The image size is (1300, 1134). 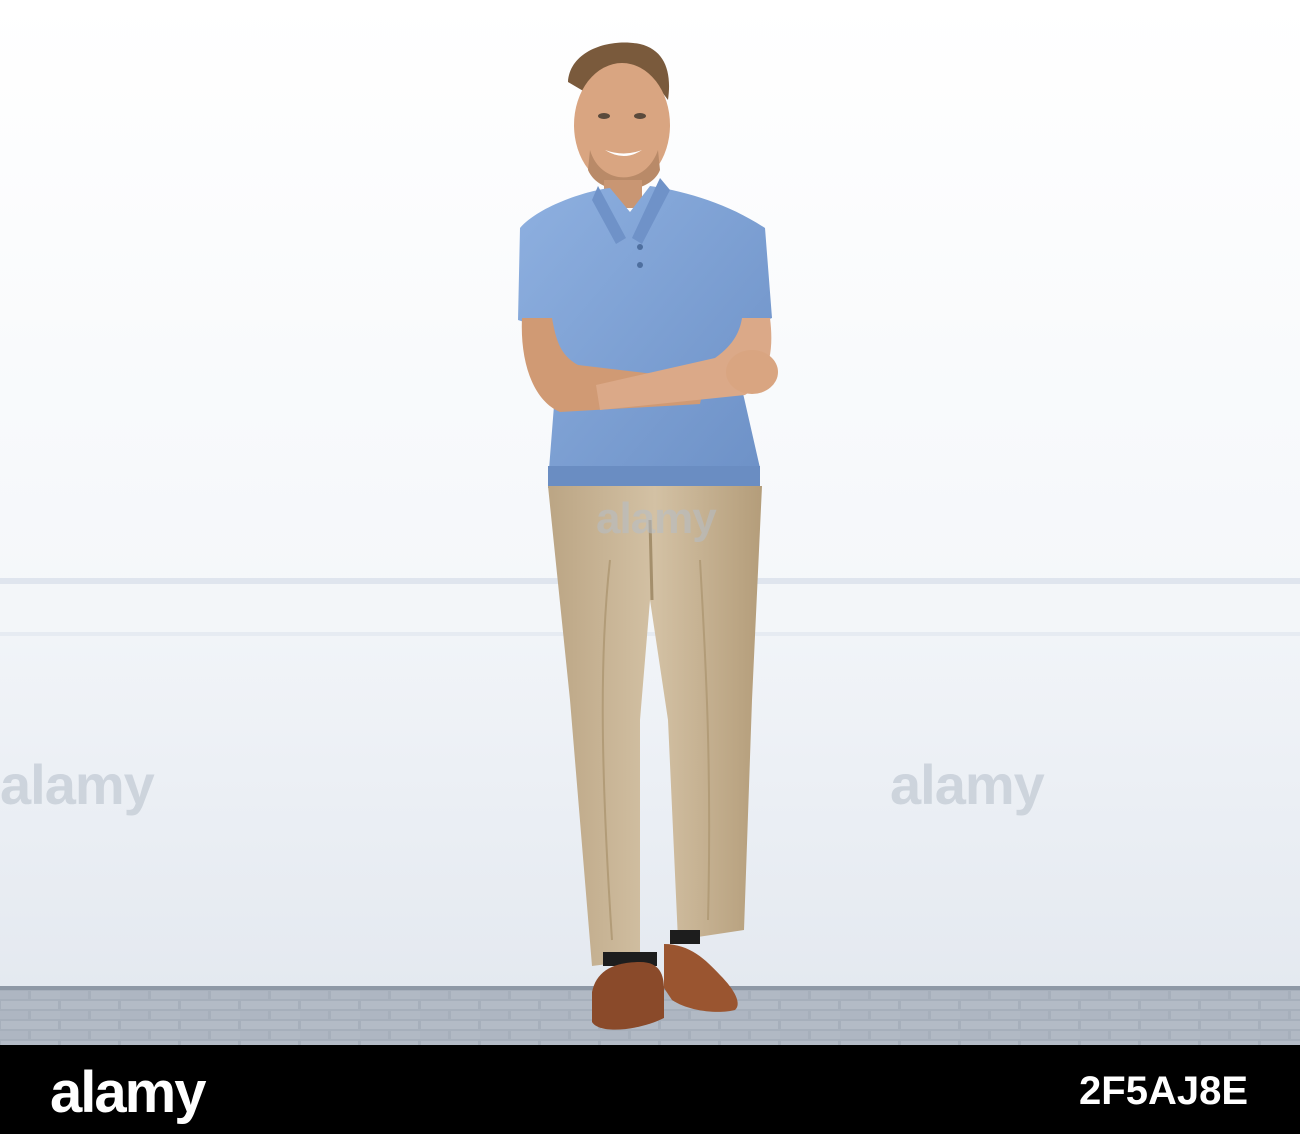 I want to click on footer-logo: alamy, so click(x=128, y=1092).